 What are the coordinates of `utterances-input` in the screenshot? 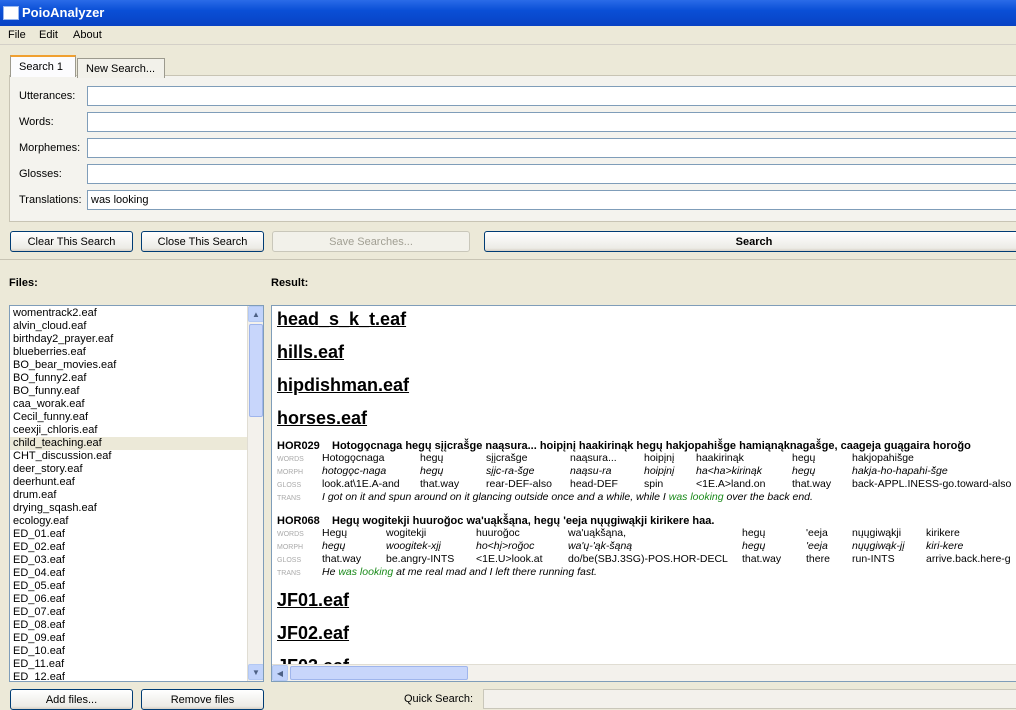 It's located at (551, 96).